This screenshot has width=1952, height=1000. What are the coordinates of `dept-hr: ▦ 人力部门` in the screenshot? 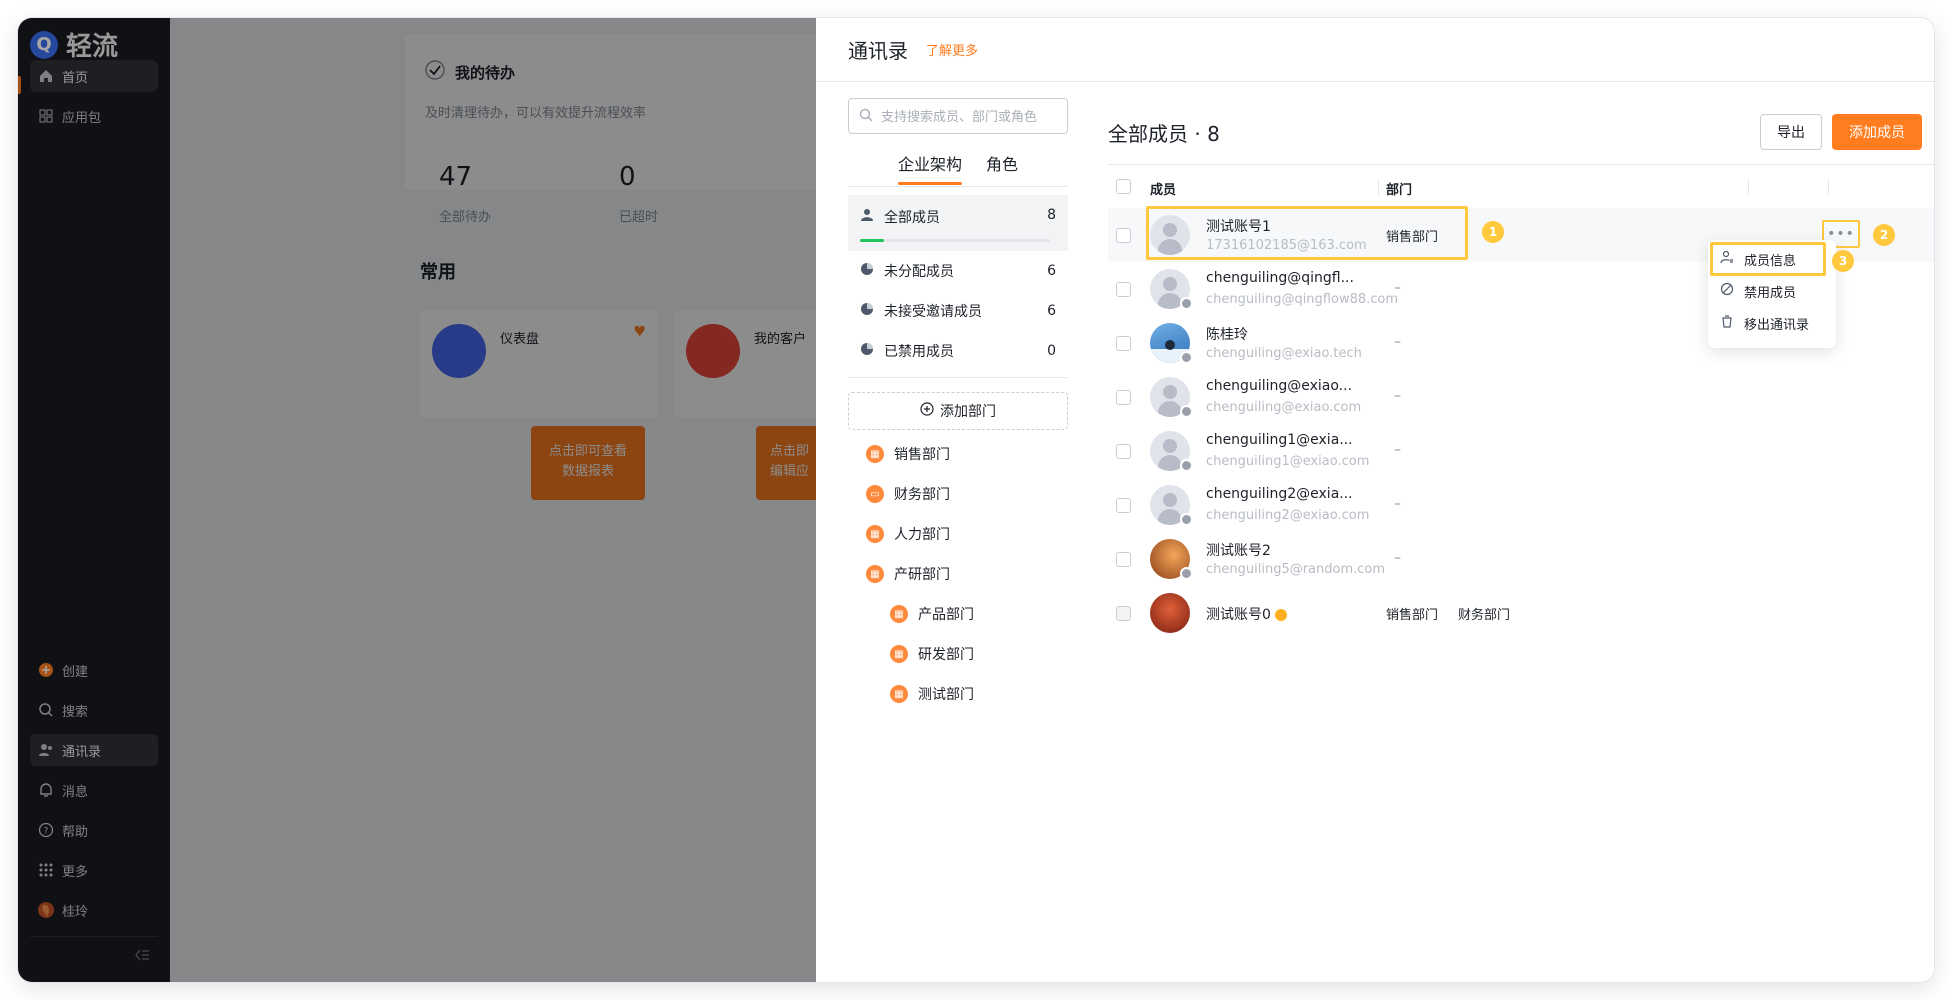 It's located at (958, 534).